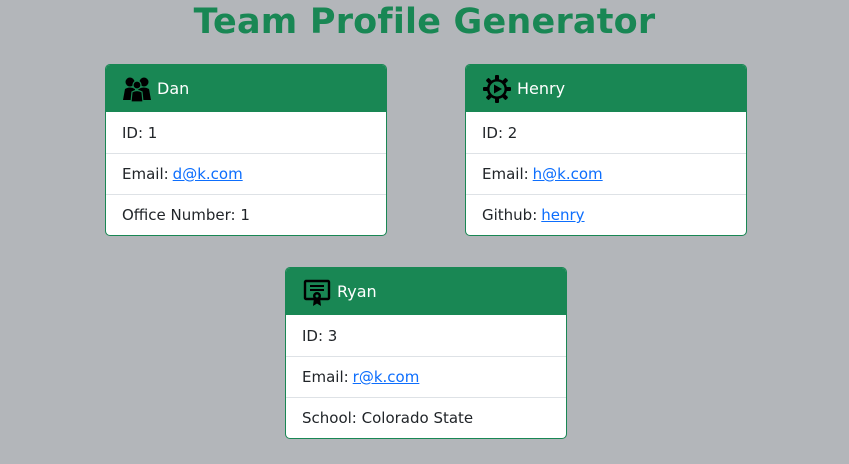  I want to click on manager-people-icon, so click(137, 89).